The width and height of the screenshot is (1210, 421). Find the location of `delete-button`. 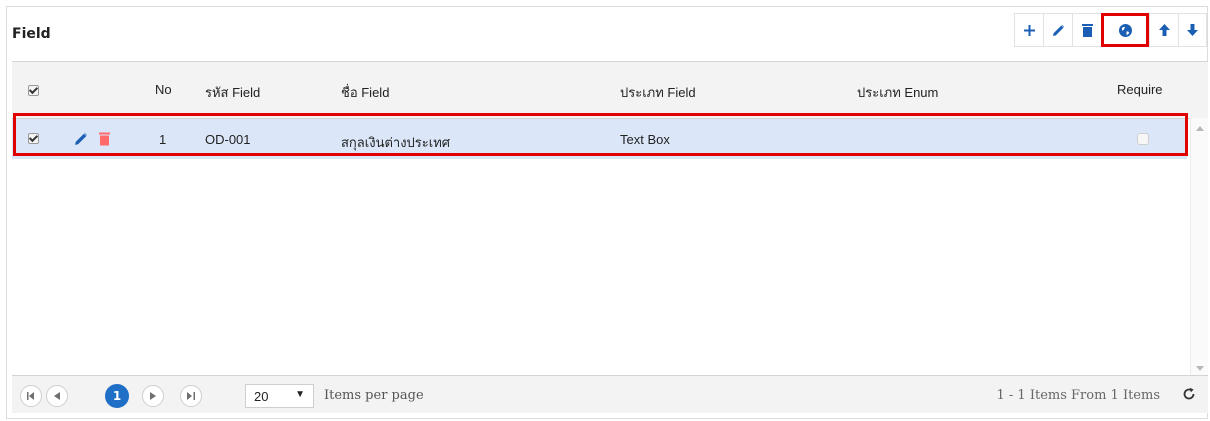

delete-button is located at coordinates (1086, 30).